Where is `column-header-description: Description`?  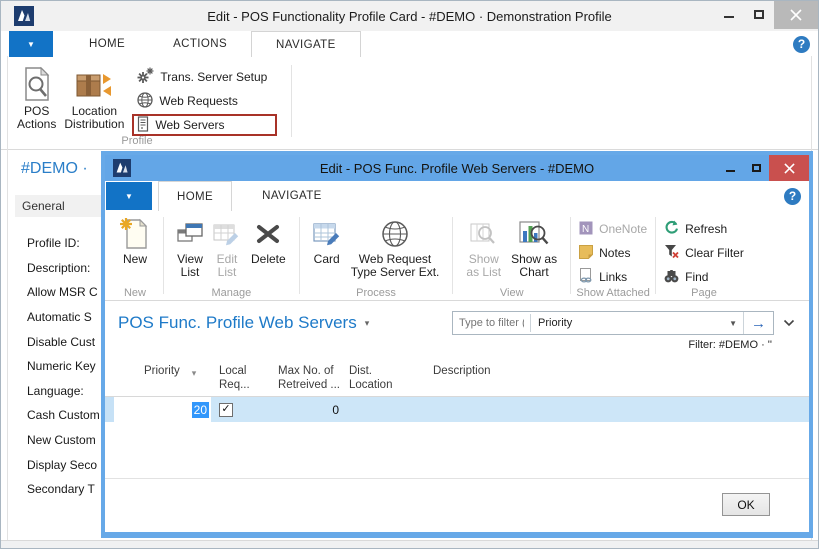
column-header-description: Description is located at coordinates (541, 371).